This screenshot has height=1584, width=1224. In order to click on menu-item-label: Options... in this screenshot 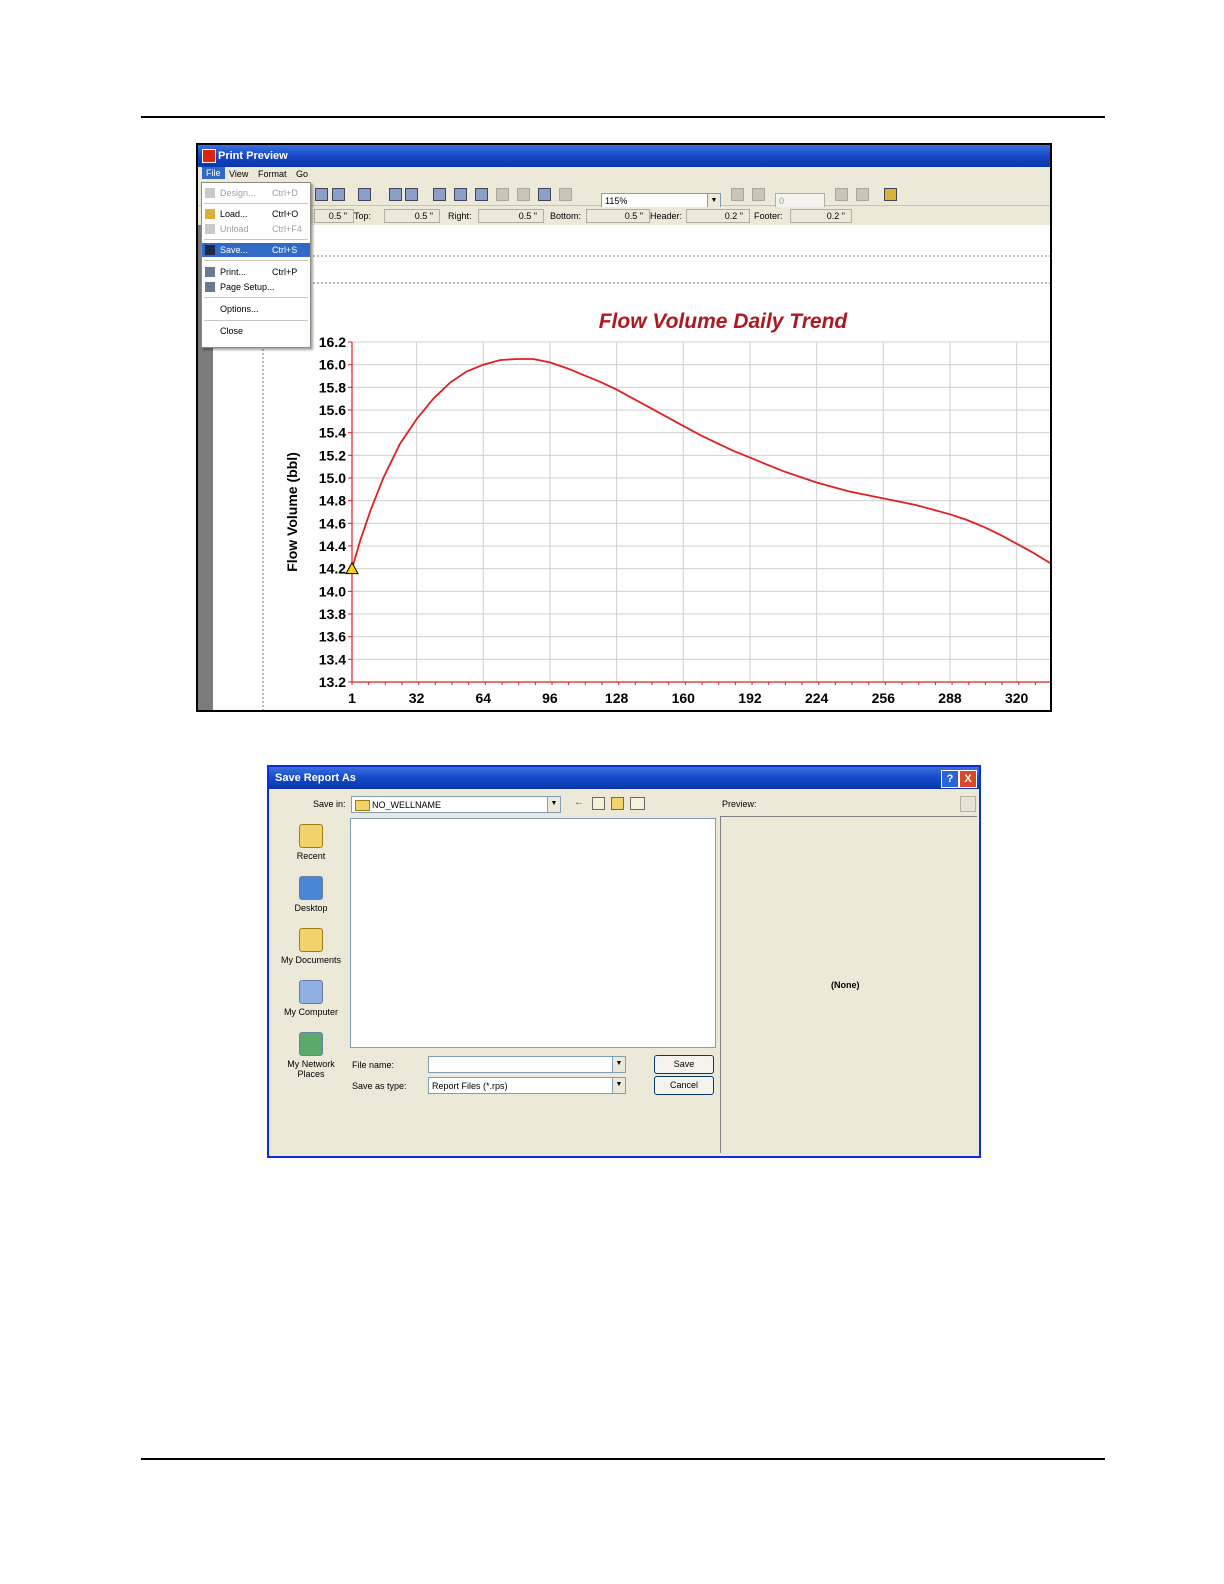, I will do `click(239, 309)`.